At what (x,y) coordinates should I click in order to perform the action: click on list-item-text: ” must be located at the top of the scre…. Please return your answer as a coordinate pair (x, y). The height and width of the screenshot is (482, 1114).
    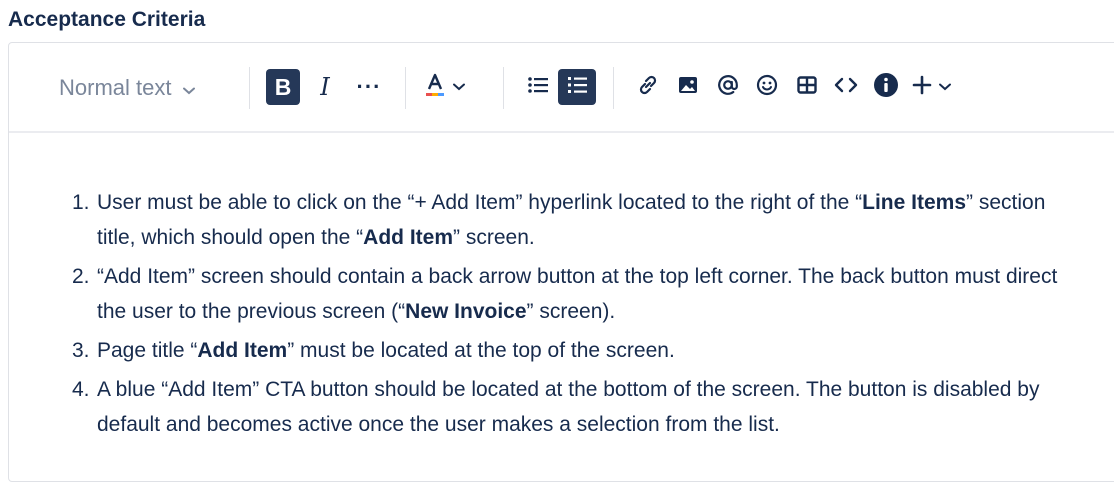
    Looking at the image, I should click on (481, 350).